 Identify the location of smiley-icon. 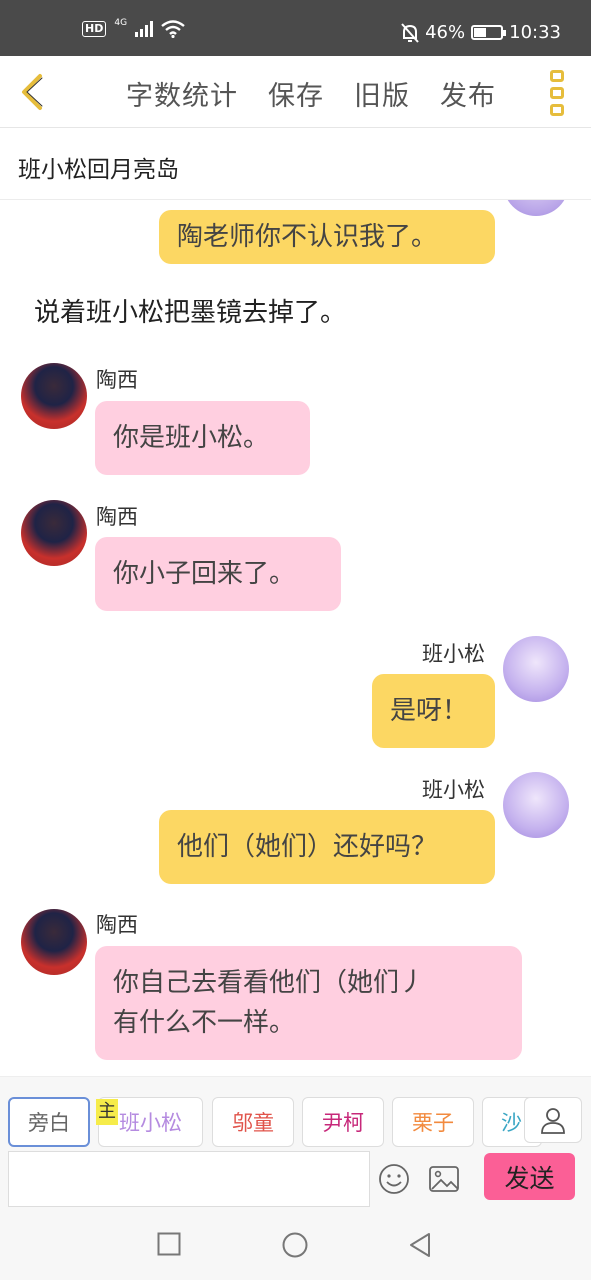
(394, 1179).